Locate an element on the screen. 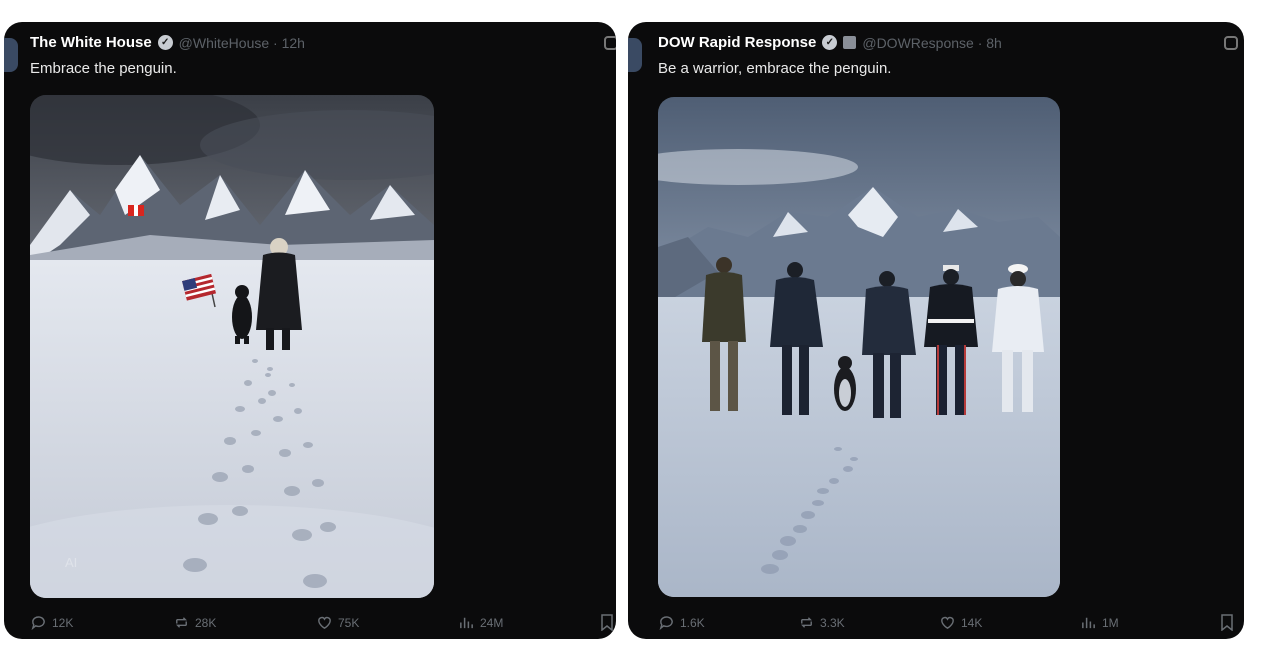 This screenshot has width=1280, height=659. views-count: 24M is located at coordinates (492, 622).